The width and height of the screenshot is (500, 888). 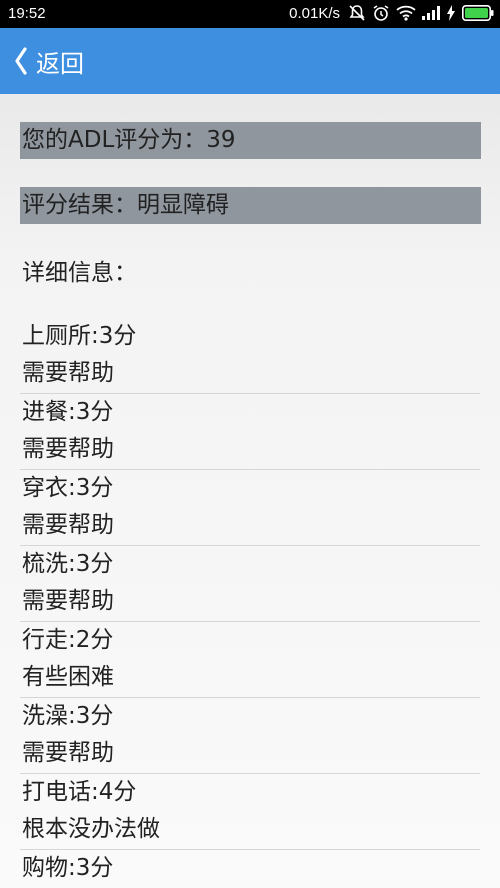 What do you see at coordinates (357, 13) in the screenshot?
I see `mute-icon` at bounding box center [357, 13].